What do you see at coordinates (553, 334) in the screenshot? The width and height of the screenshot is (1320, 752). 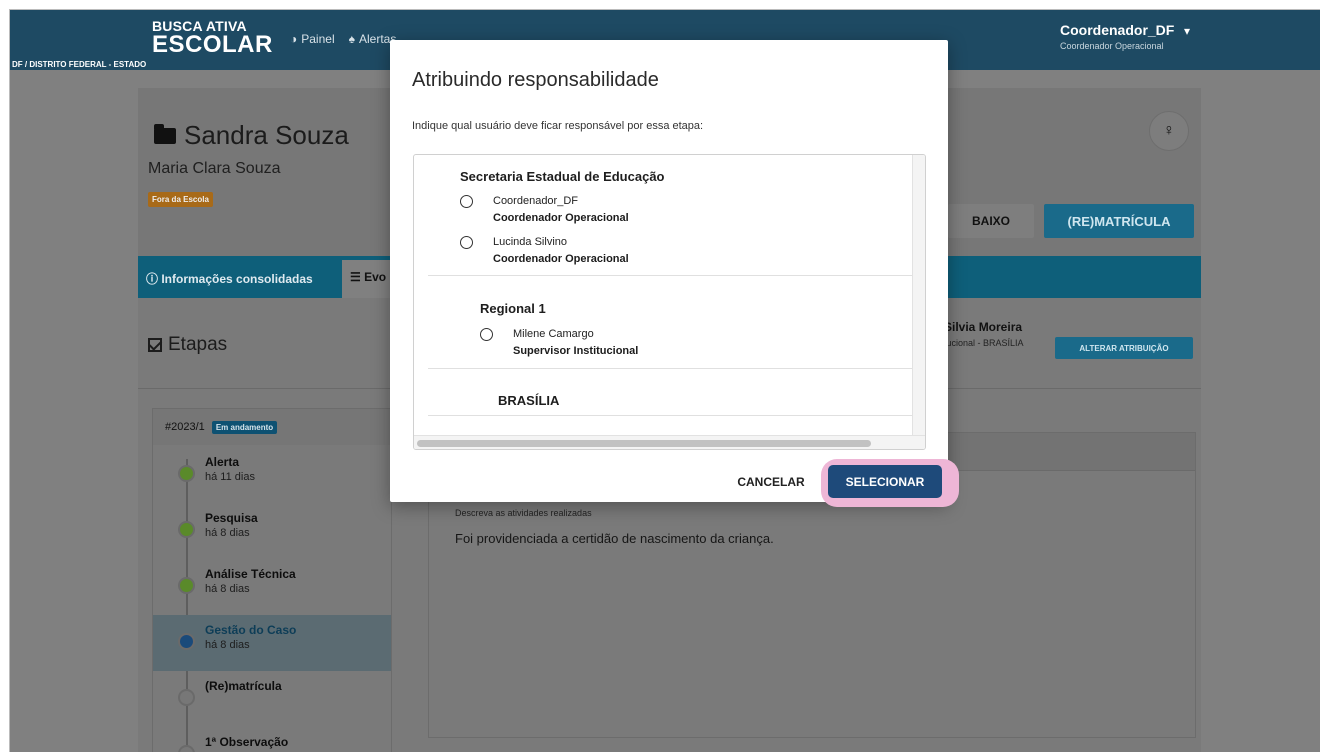 I see `option-name: Milene Camargo` at bounding box center [553, 334].